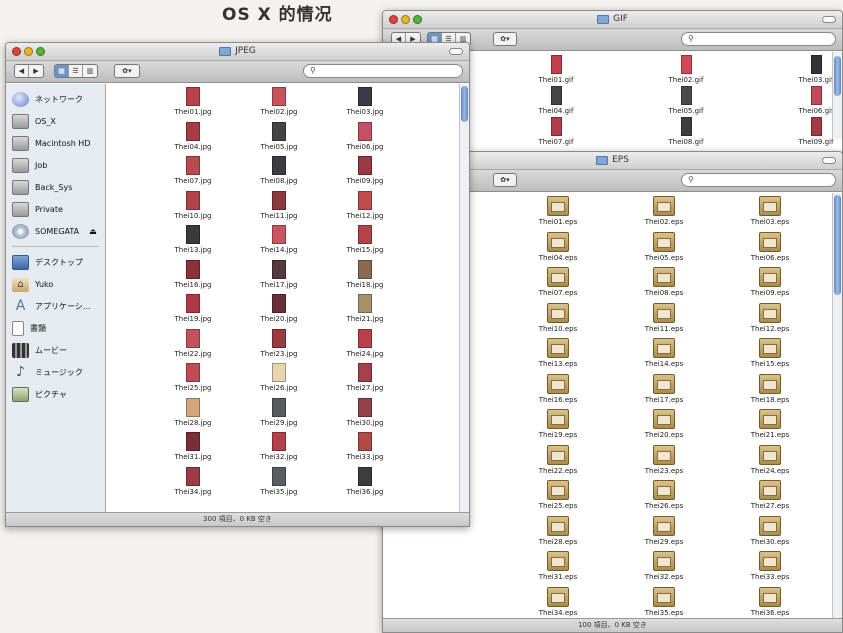 Image resolution: width=843 pixels, height=633 pixels. I want to click on file-icon-item: Thei28.eps, so click(558, 530).